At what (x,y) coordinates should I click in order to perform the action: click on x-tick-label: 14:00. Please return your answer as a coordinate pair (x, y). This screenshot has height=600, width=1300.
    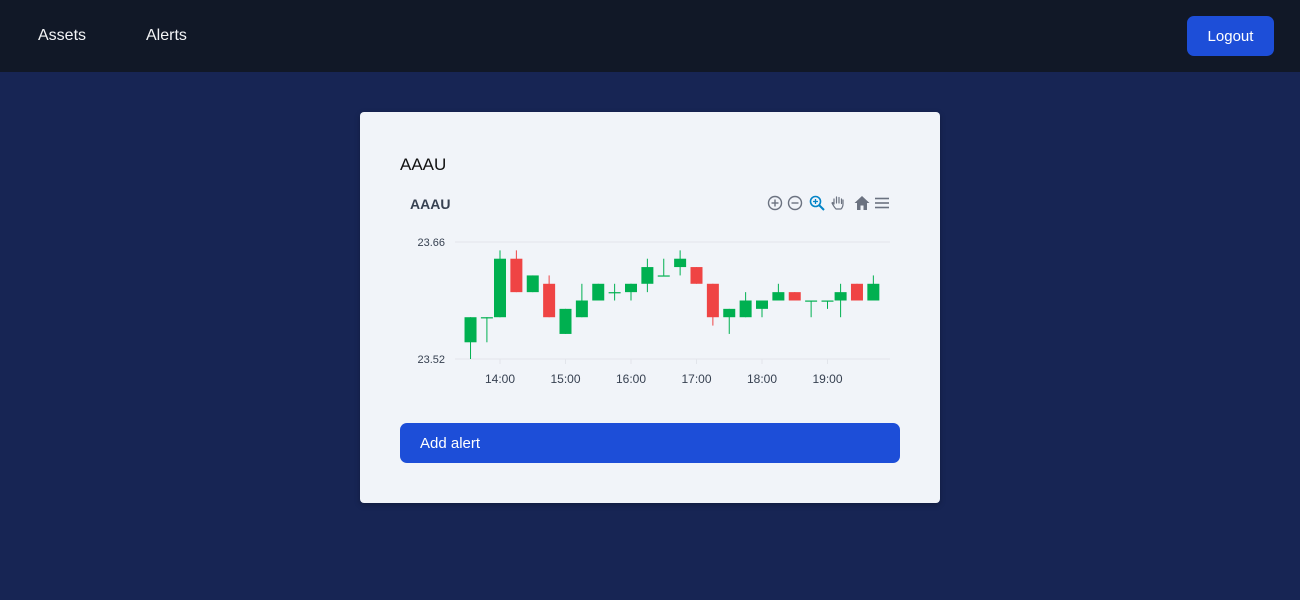
    Looking at the image, I should click on (500, 379).